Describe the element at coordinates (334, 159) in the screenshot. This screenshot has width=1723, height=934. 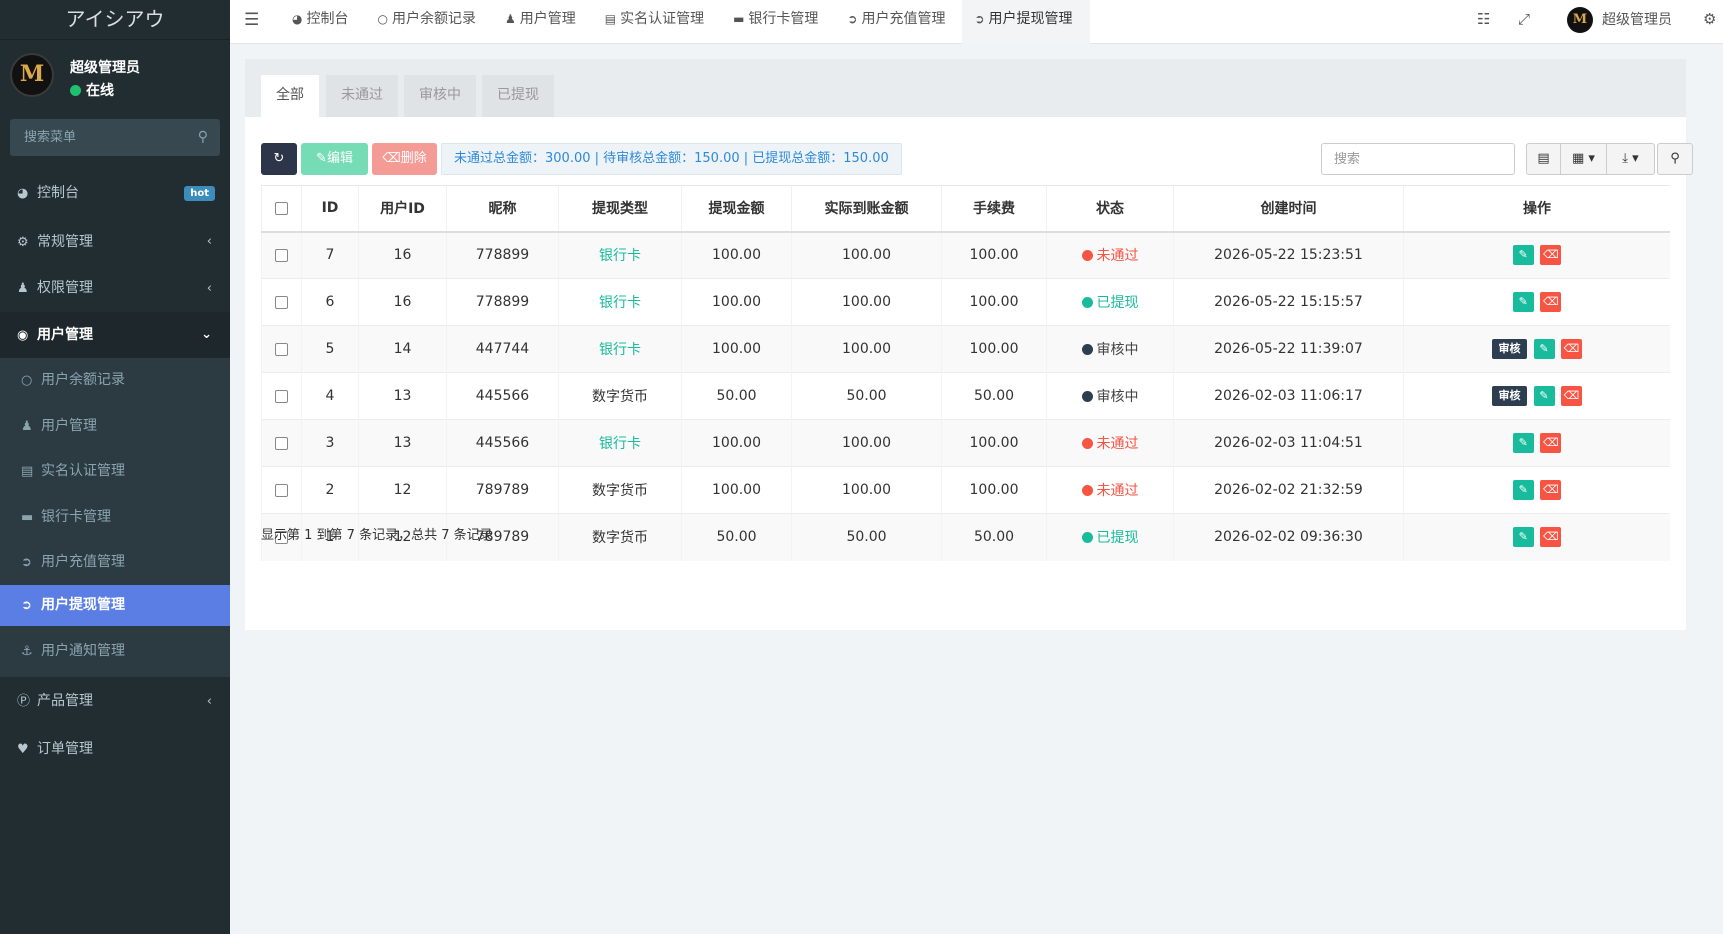
I see `edit-button: ✎编辑` at that location.